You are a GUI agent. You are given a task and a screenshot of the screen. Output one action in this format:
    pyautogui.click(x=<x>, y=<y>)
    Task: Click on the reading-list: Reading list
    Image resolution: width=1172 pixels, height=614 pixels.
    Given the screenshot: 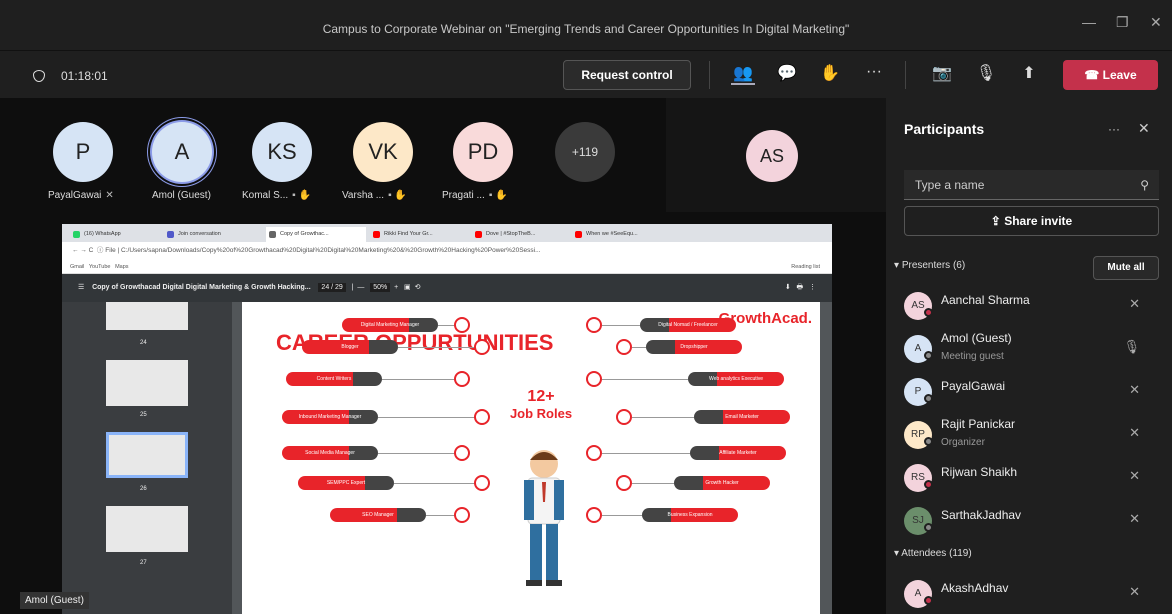 What is the action you would take?
    pyautogui.click(x=805, y=267)
    